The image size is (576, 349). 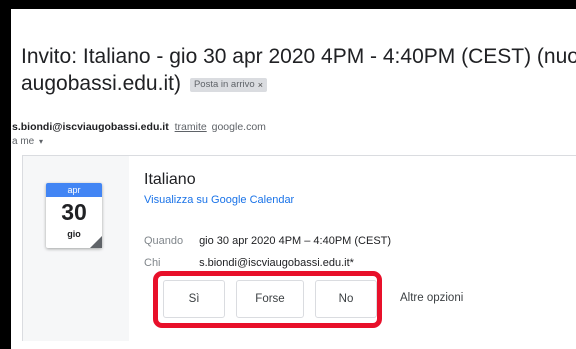 What do you see at coordinates (74, 190) in the screenshot?
I see `calendar-month: apr` at bounding box center [74, 190].